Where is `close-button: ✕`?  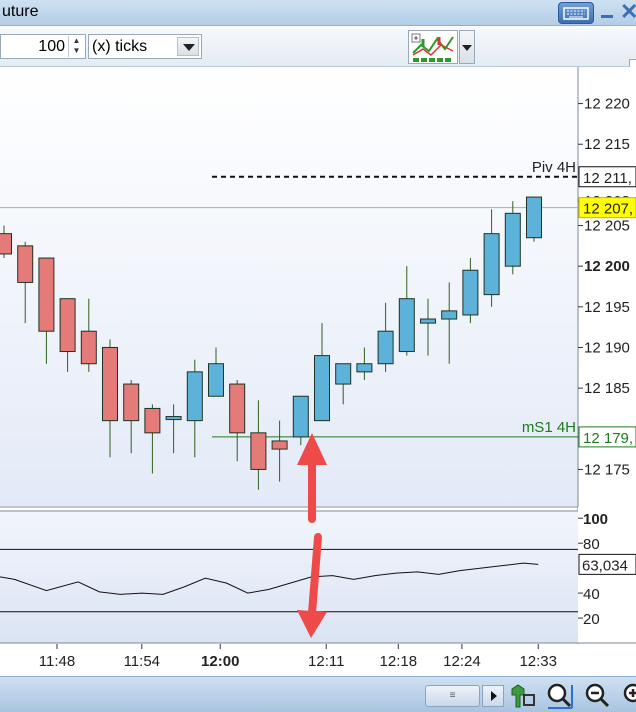 close-button: ✕ is located at coordinates (628, 12).